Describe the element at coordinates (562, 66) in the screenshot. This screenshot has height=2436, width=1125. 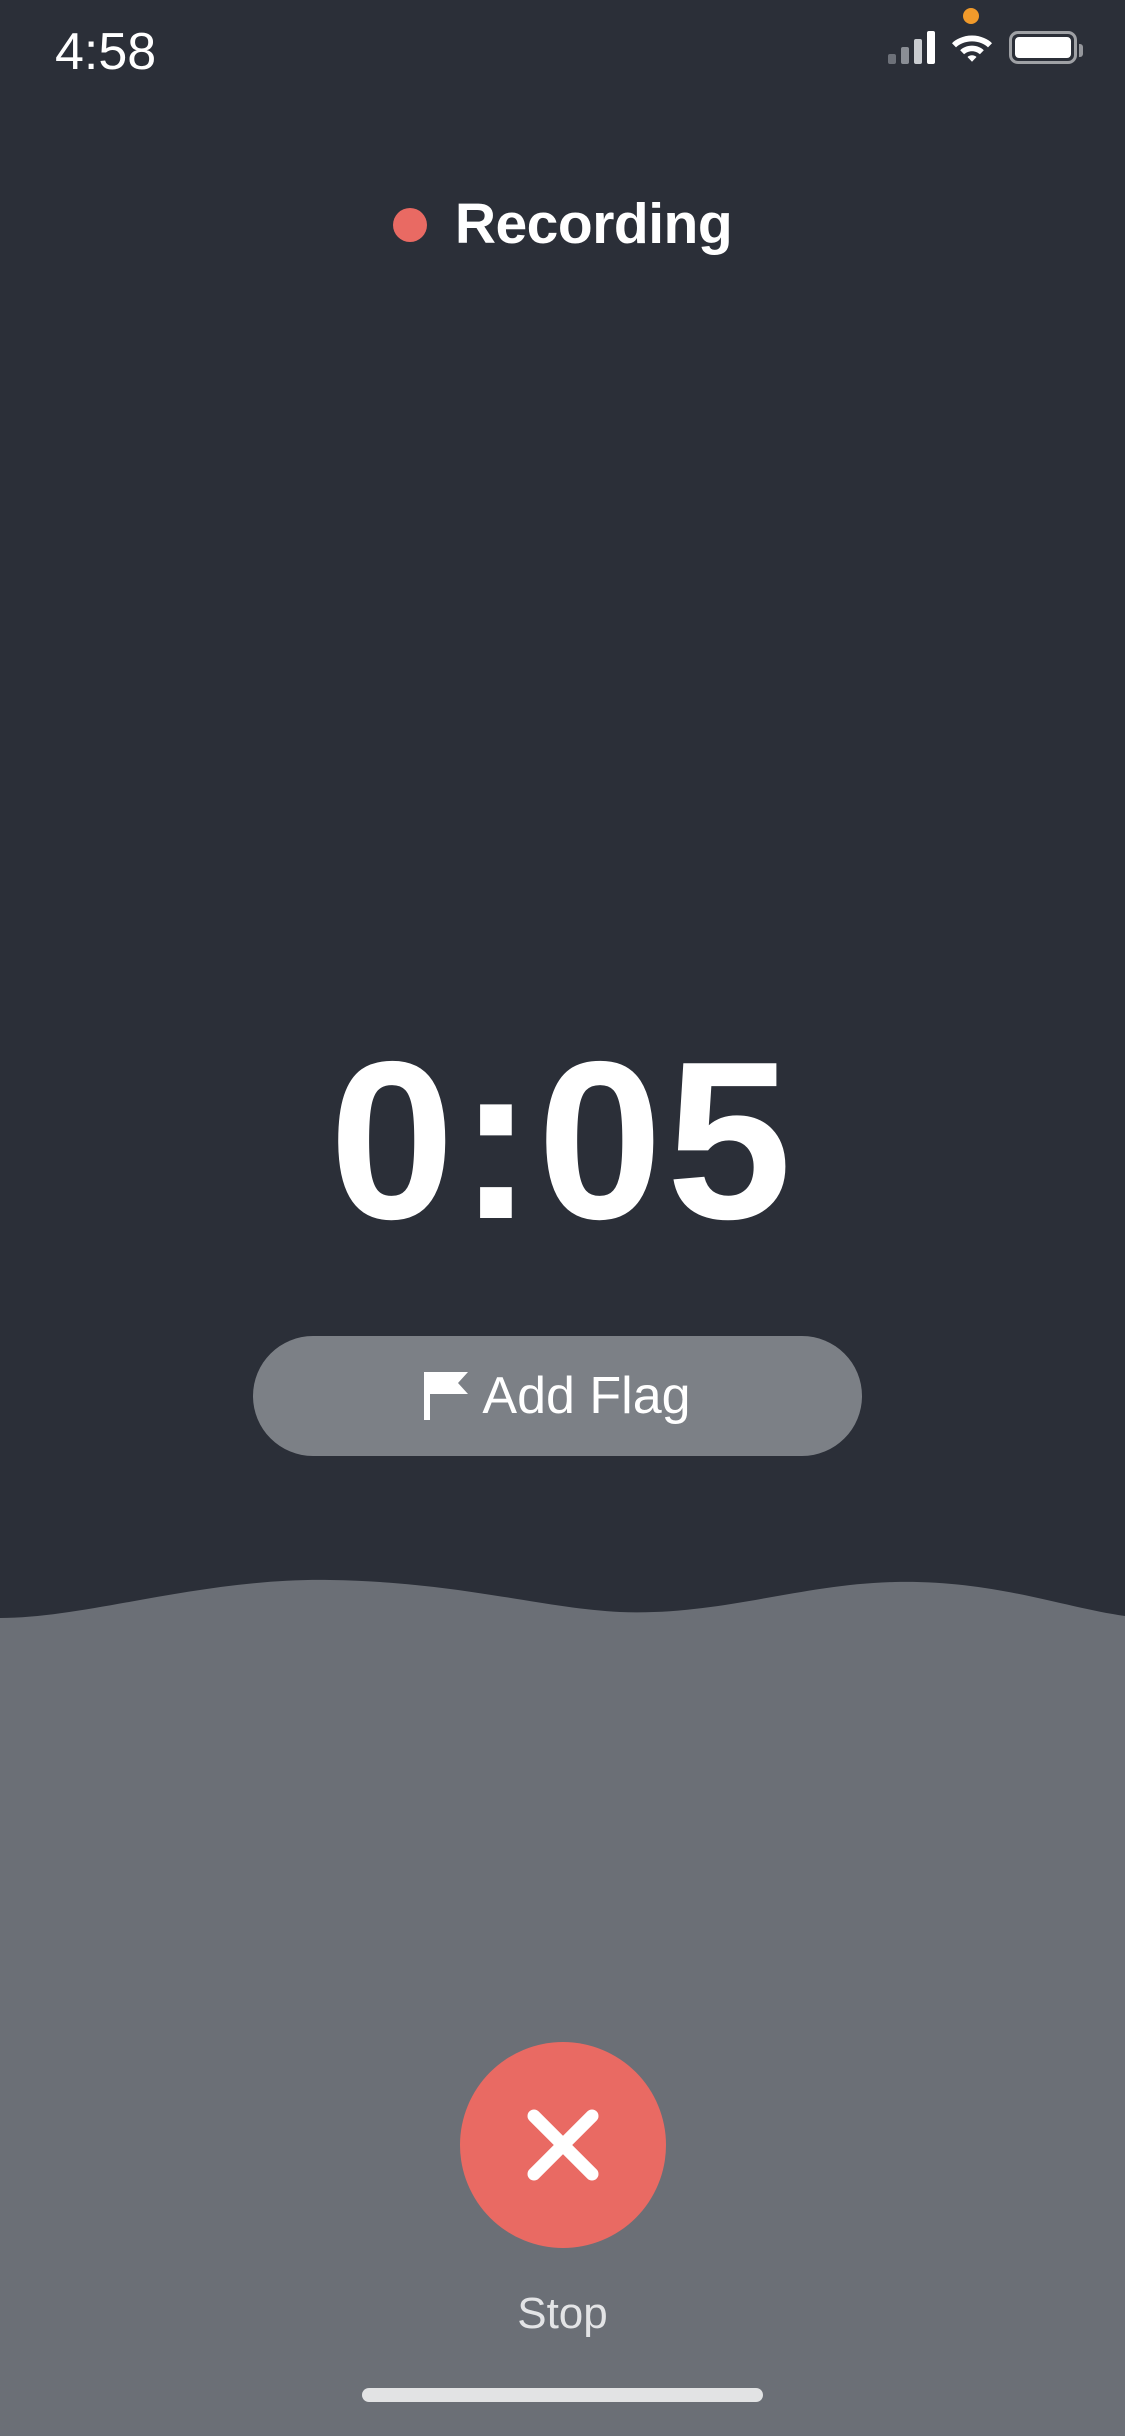
I see `status-bar: 4:58` at that location.